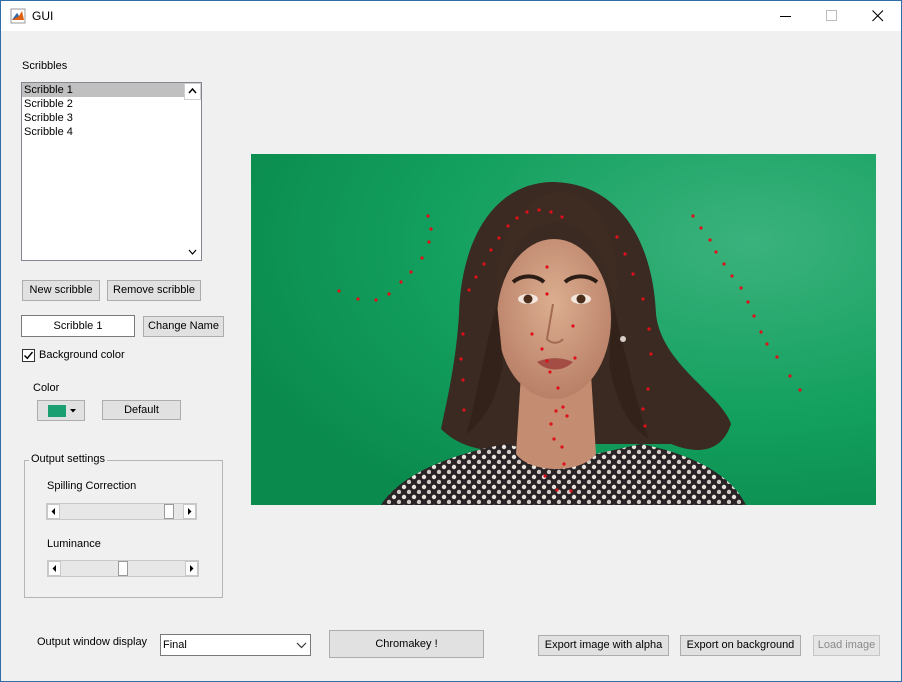  What do you see at coordinates (846, 645) in the screenshot?
I see `load-image-button: Load image` at bounding box center [846, 645].